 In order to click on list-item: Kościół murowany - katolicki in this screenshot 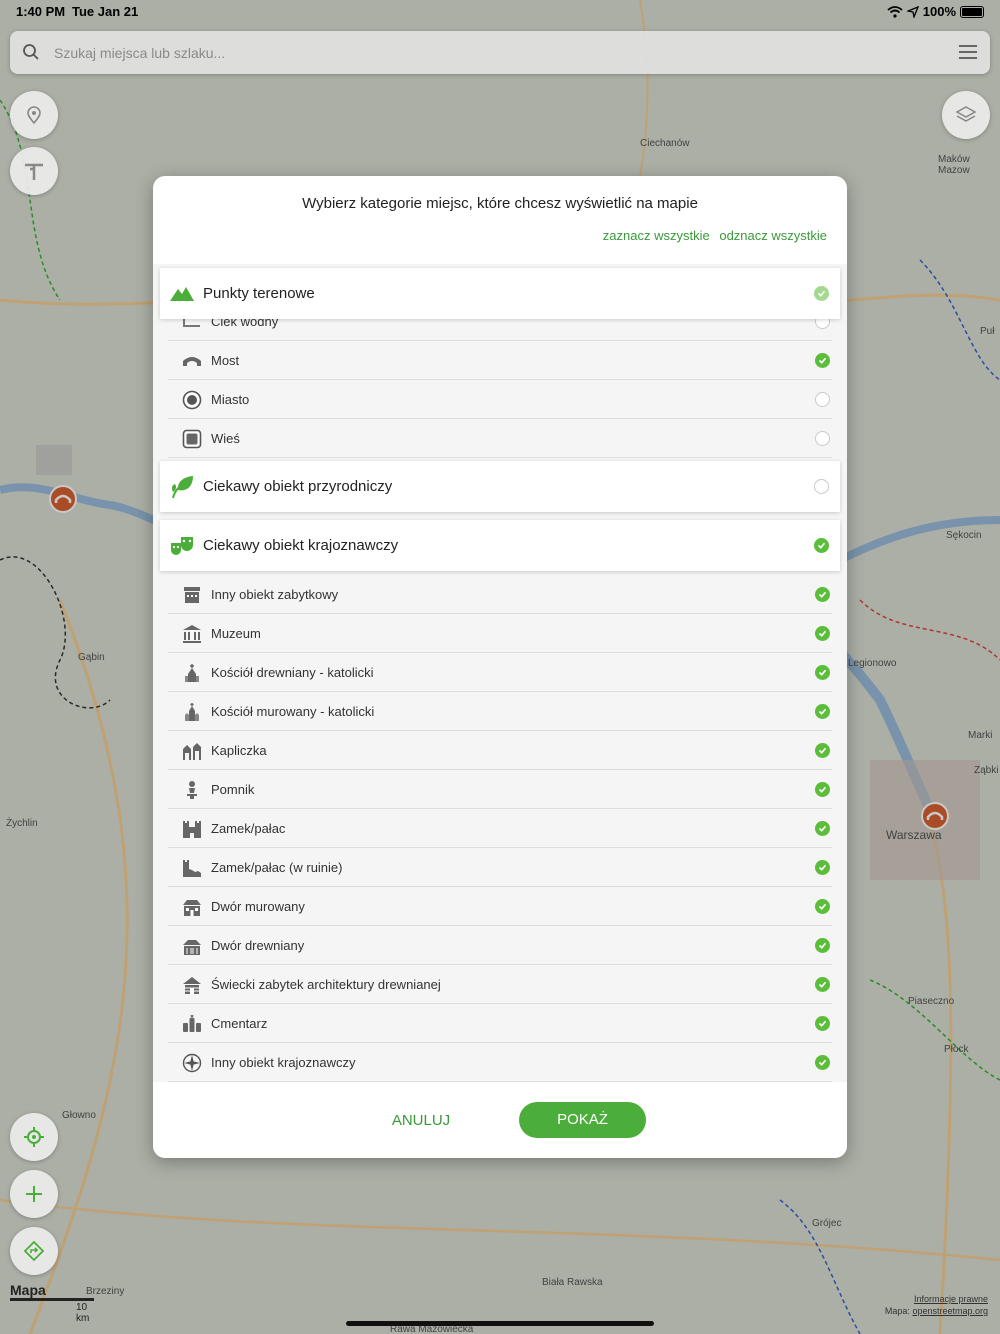, I will do `click(500, 711)`.